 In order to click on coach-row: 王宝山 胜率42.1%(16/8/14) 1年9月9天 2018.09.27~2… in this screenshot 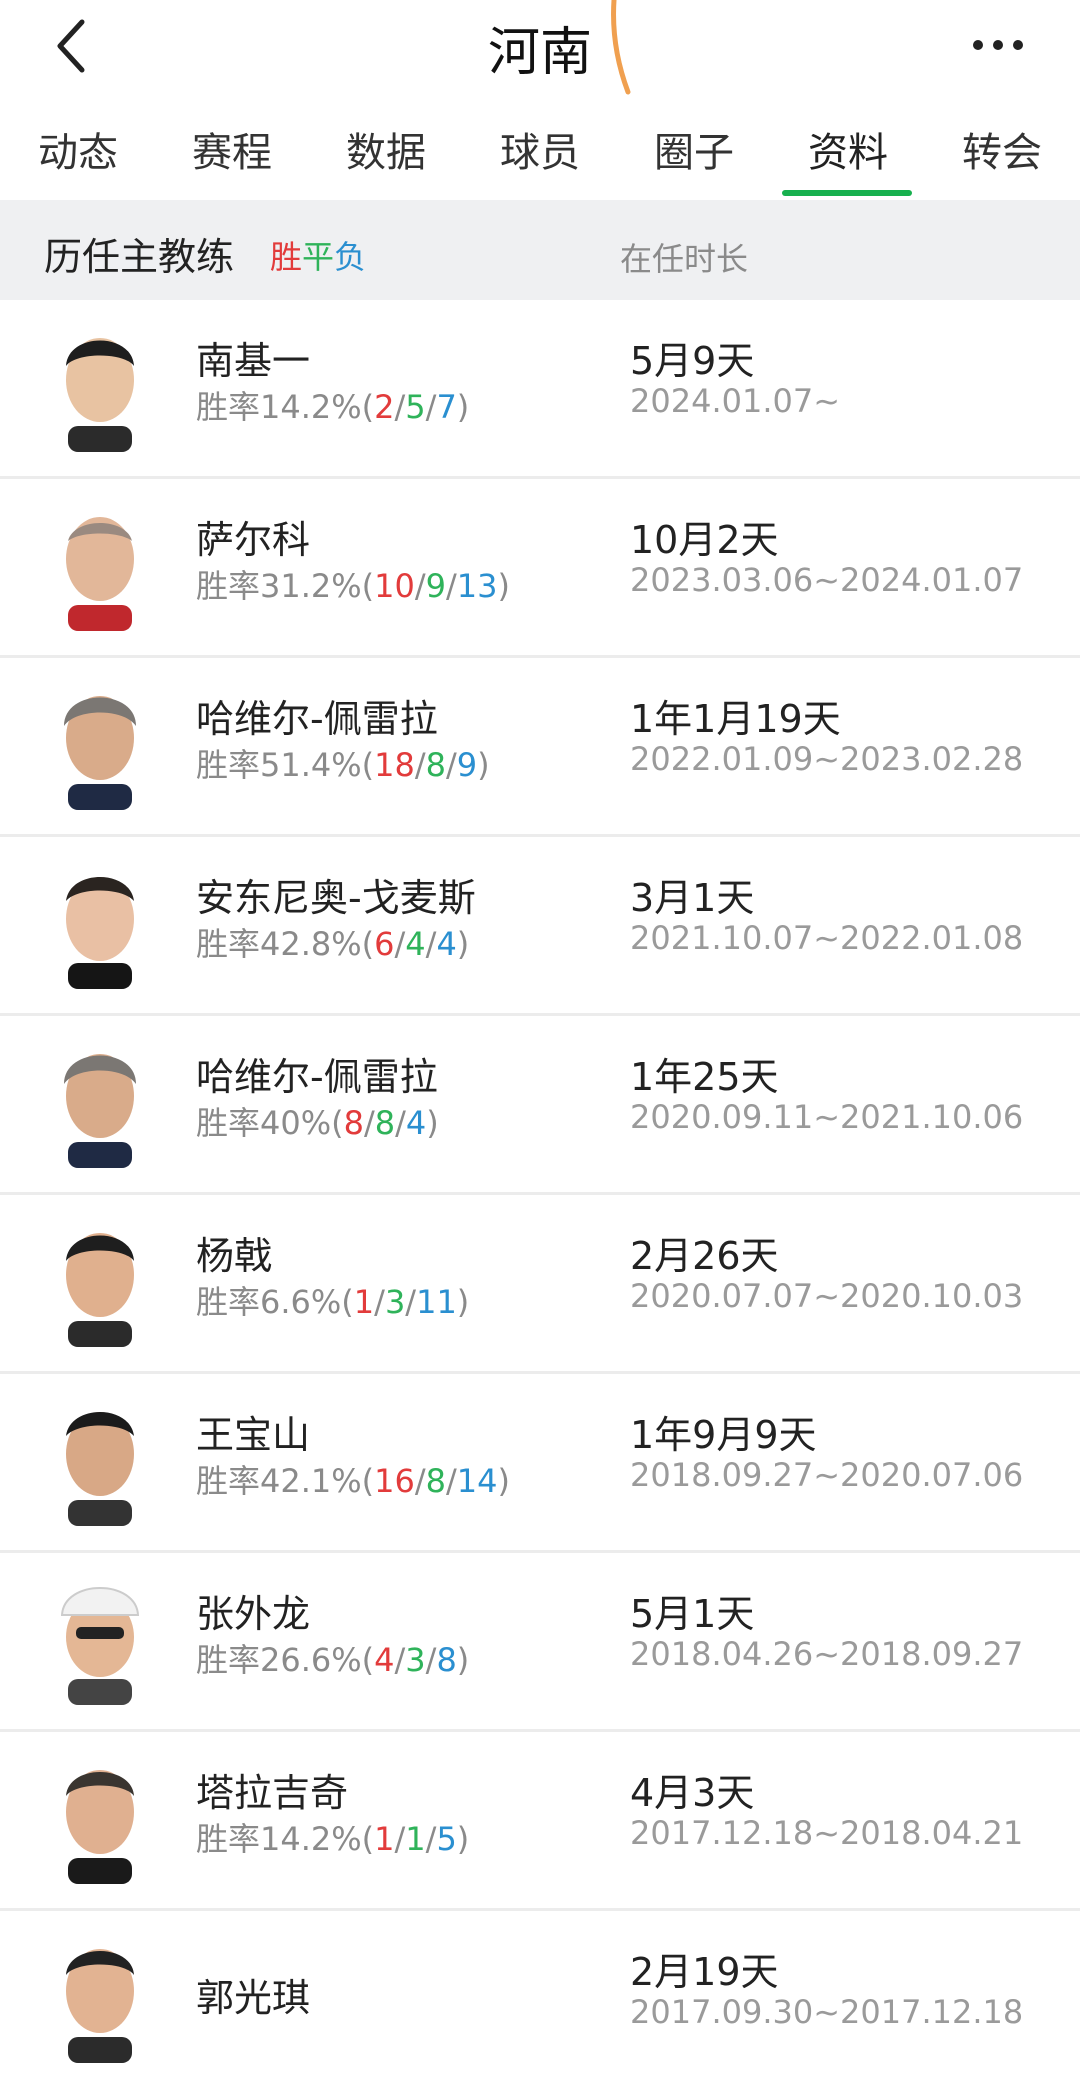, I will do `click(540, 1463)`.